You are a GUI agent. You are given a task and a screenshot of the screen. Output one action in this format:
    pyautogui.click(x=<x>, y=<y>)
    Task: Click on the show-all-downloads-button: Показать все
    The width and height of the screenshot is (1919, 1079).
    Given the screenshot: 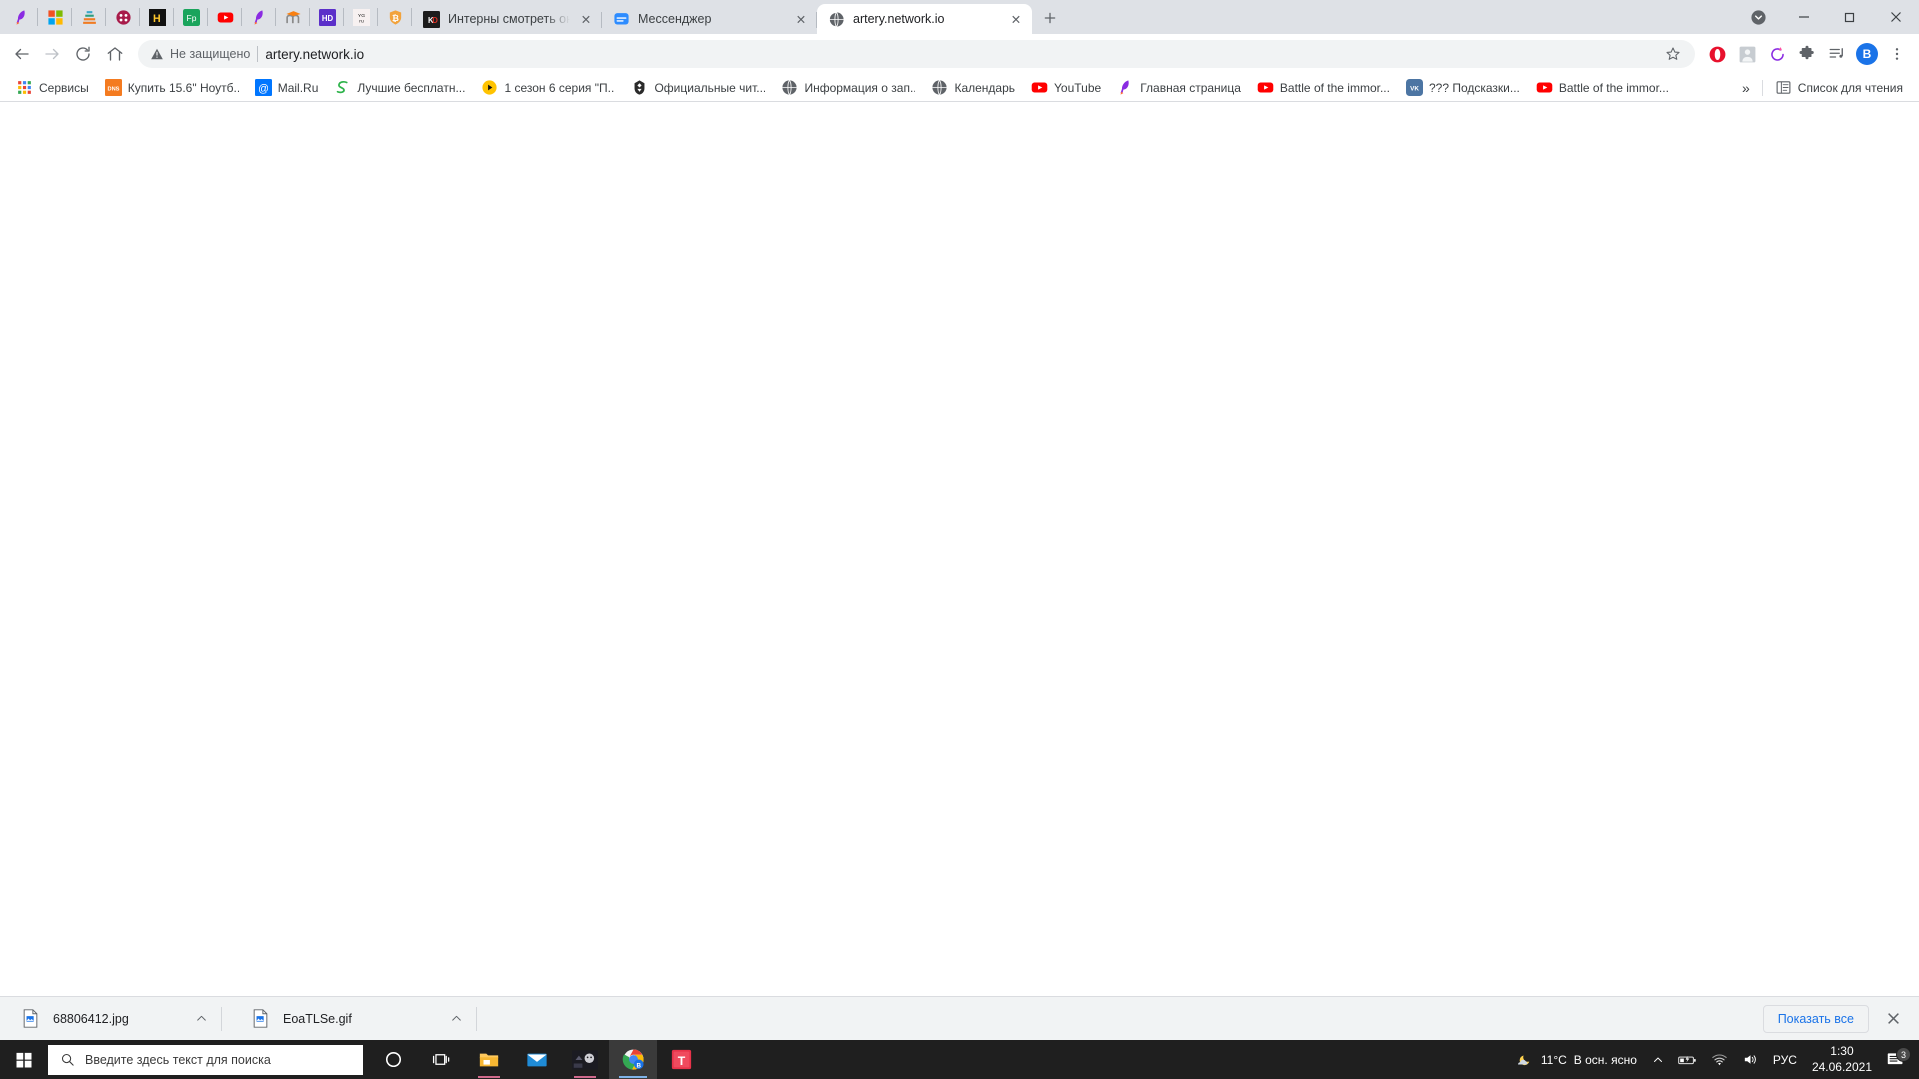 What is the action you would take?
    pyautogui.click(x=1815, y=1018)
    